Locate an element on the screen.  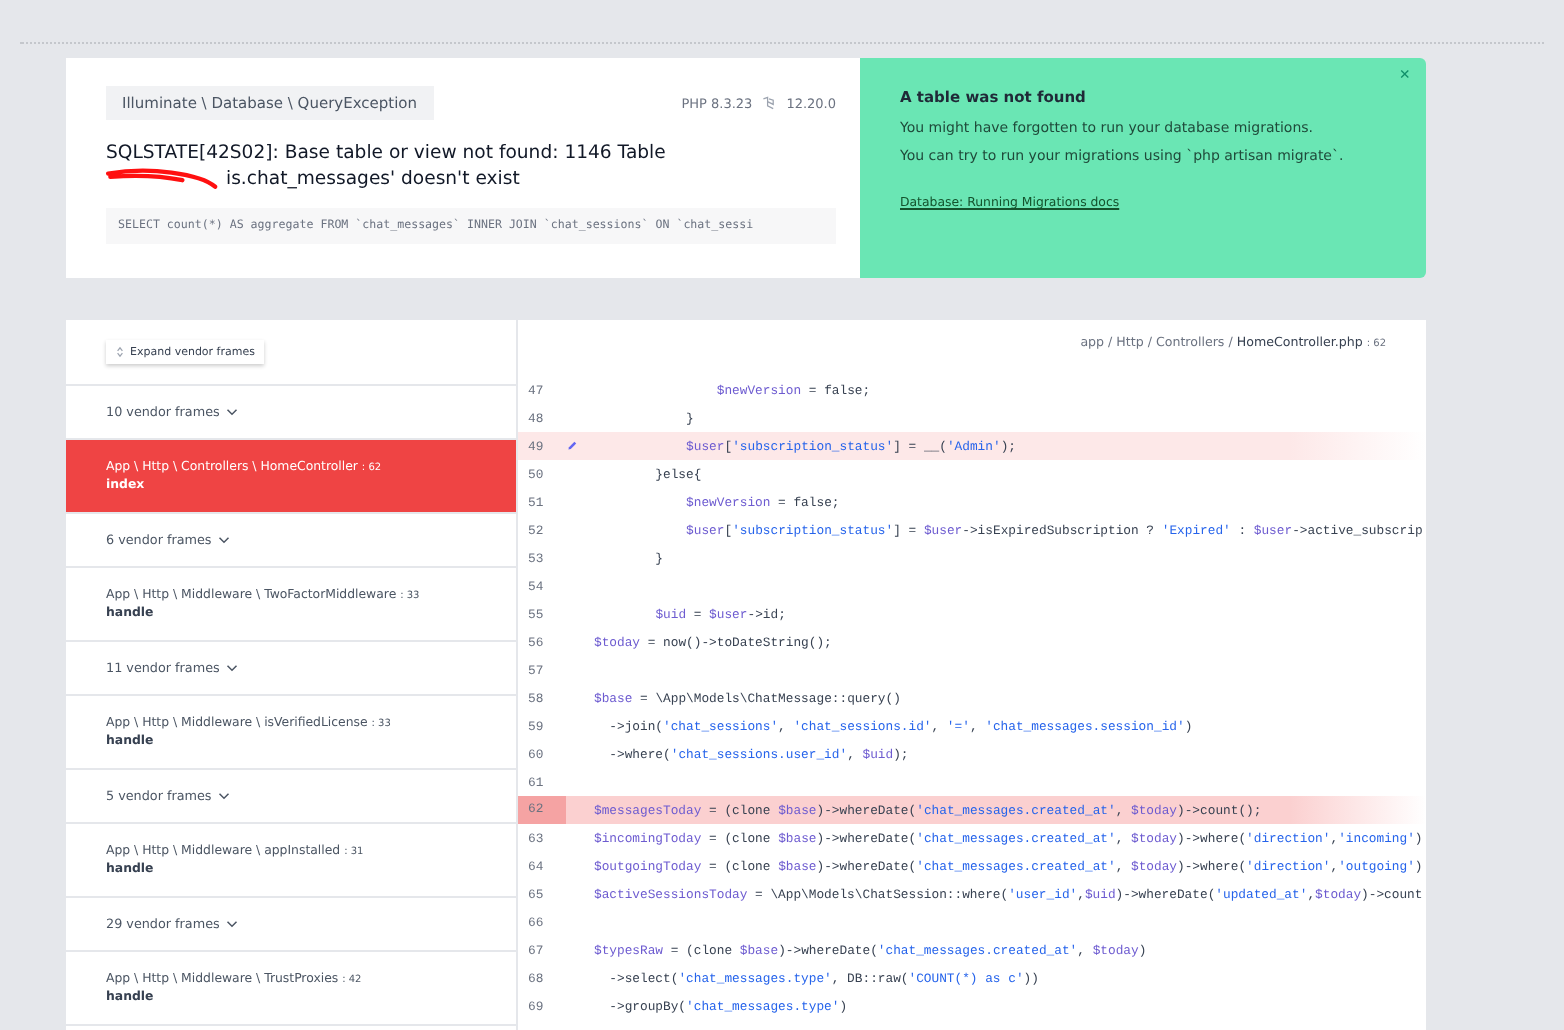
error-message: is.chat_messages' doesn't exist is located at coordinates (373, 178).